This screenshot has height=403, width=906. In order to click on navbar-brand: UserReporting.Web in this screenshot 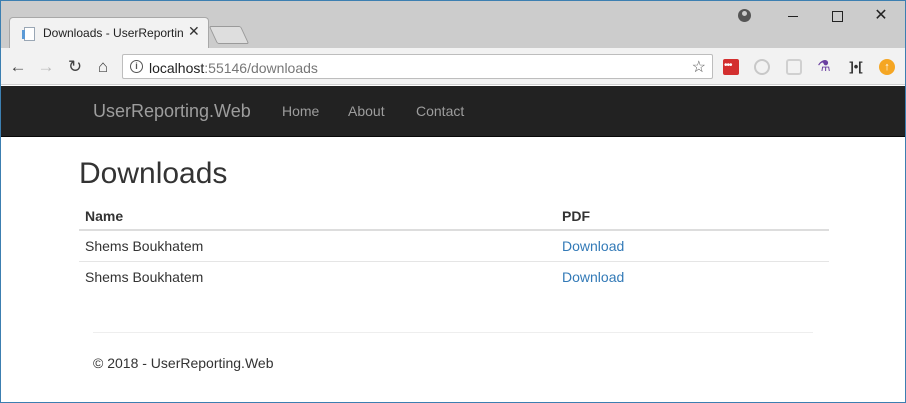, I will do `click(172, 111)`.